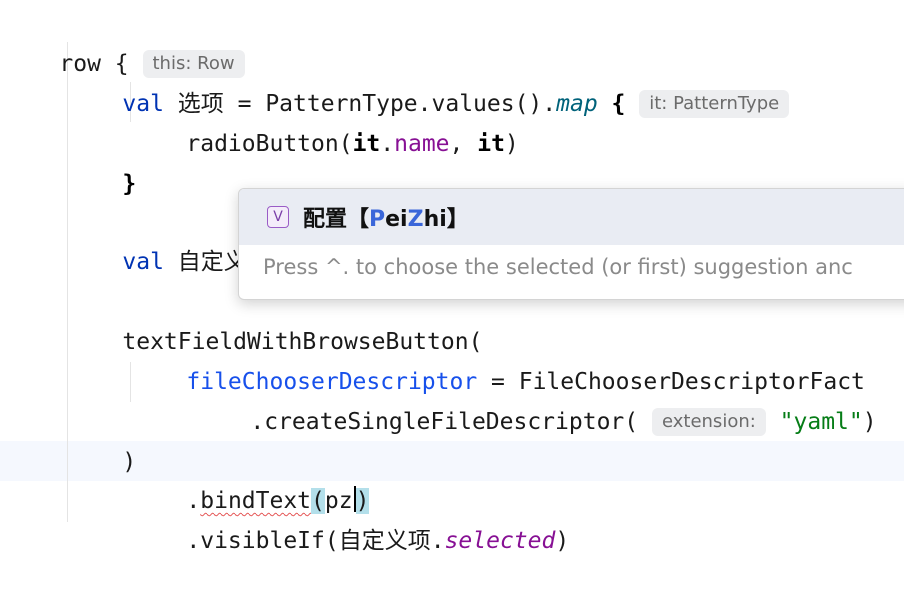 The image size is (904, 601). What do you see at coordinates (143, 262) in the screenshot?
I see `keyword: val` at bounding box center [143, 262].